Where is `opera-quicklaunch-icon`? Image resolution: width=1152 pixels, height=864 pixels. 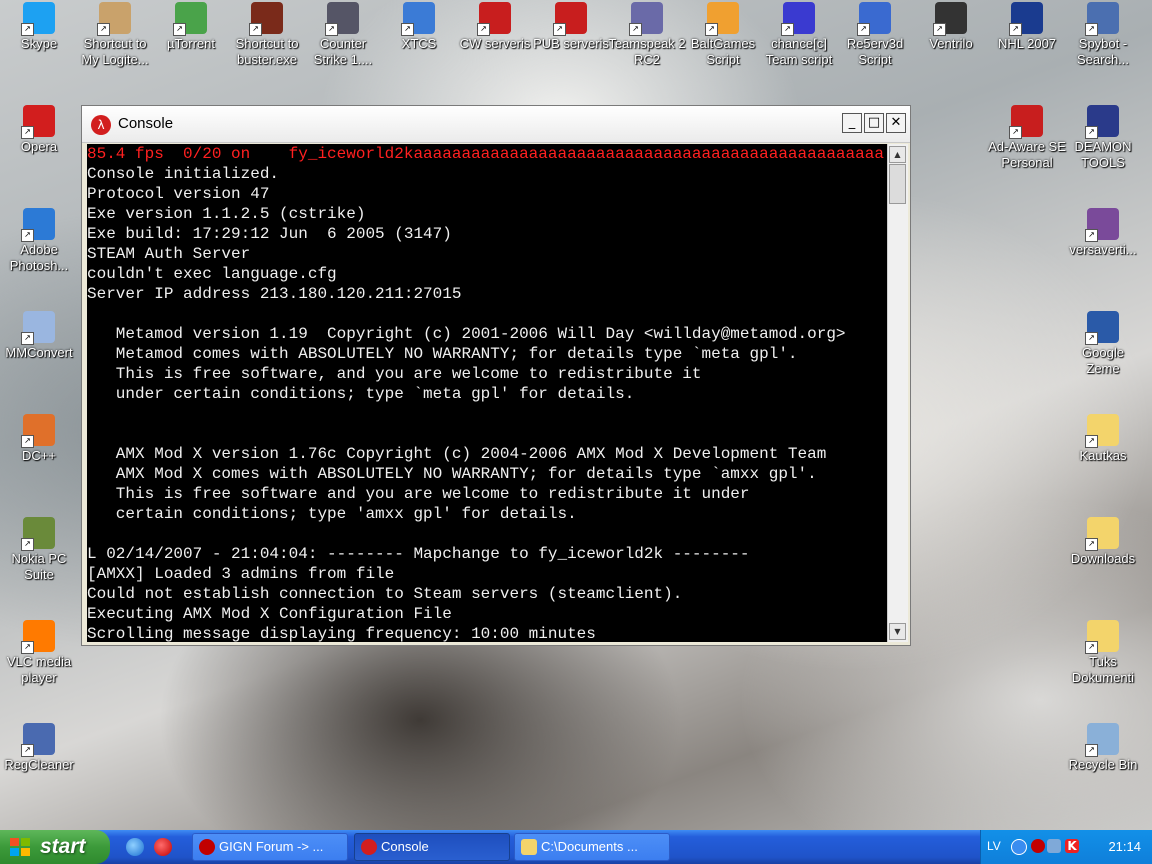
opera-quicklaunch-icon is located at coordinates (163, 847).